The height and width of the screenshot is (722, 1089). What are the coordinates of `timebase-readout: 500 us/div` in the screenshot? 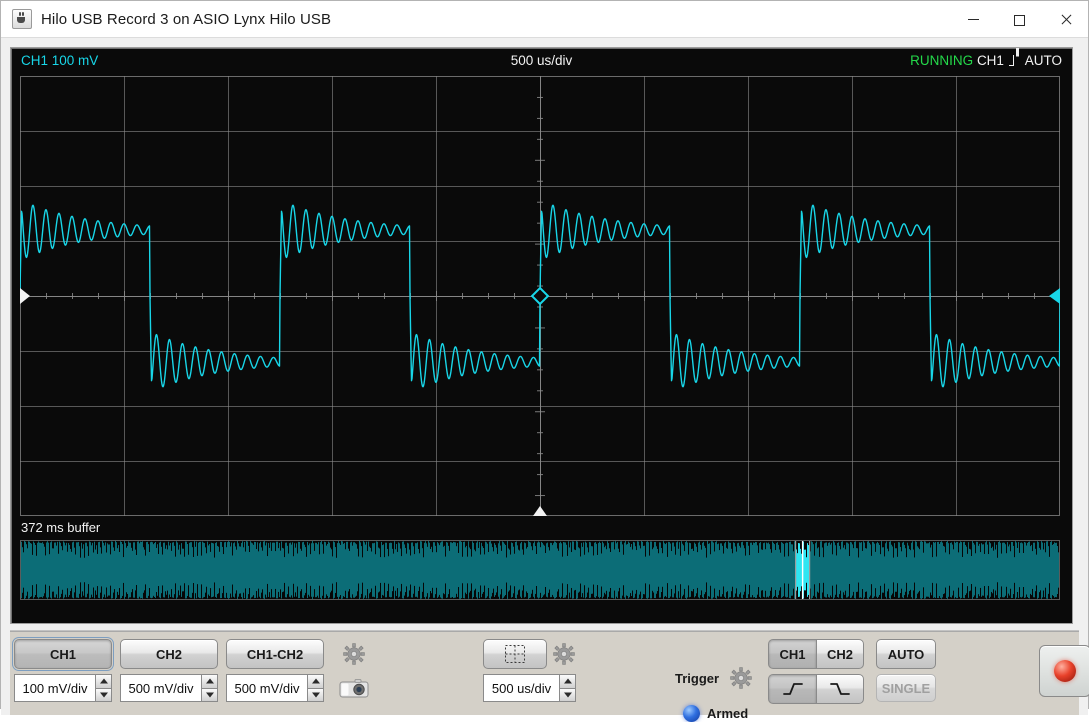 It's located at (541, 60).